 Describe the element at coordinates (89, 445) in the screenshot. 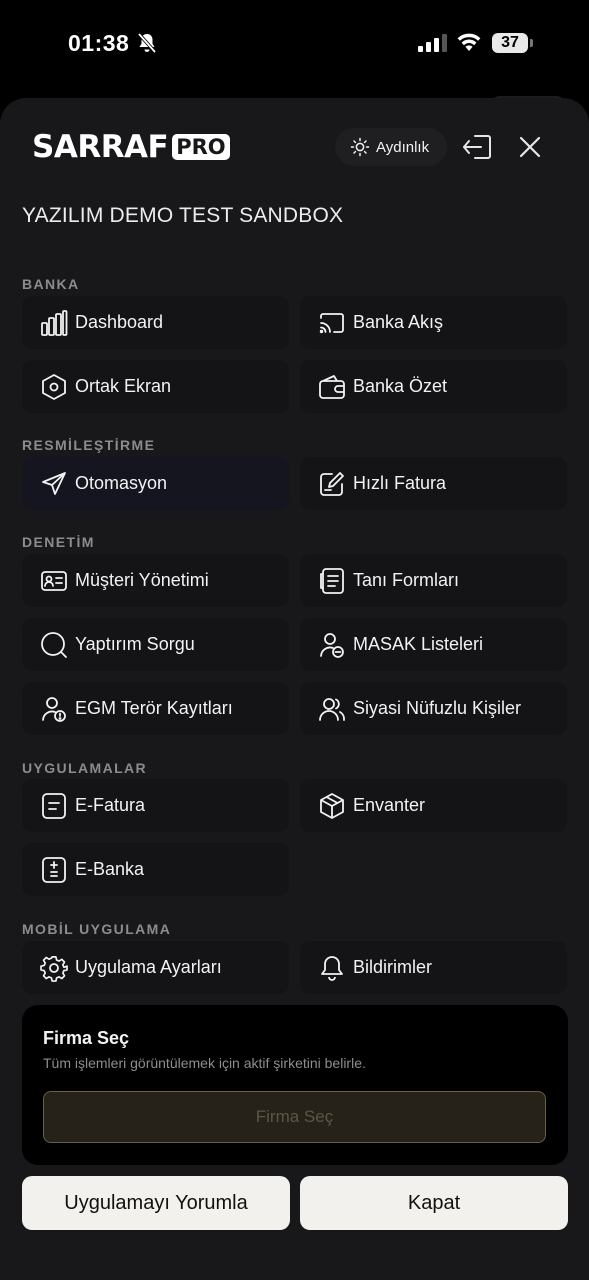

I see `section-resmilestirme: RESMİLEŞTİRME` at that location.